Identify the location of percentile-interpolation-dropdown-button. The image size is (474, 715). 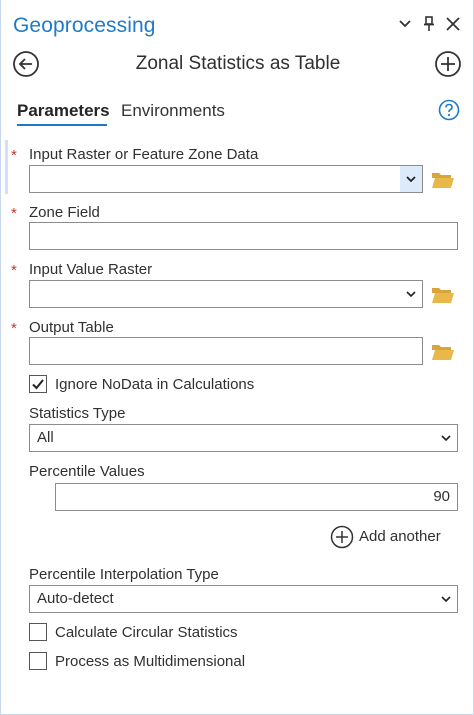
(446, 599).